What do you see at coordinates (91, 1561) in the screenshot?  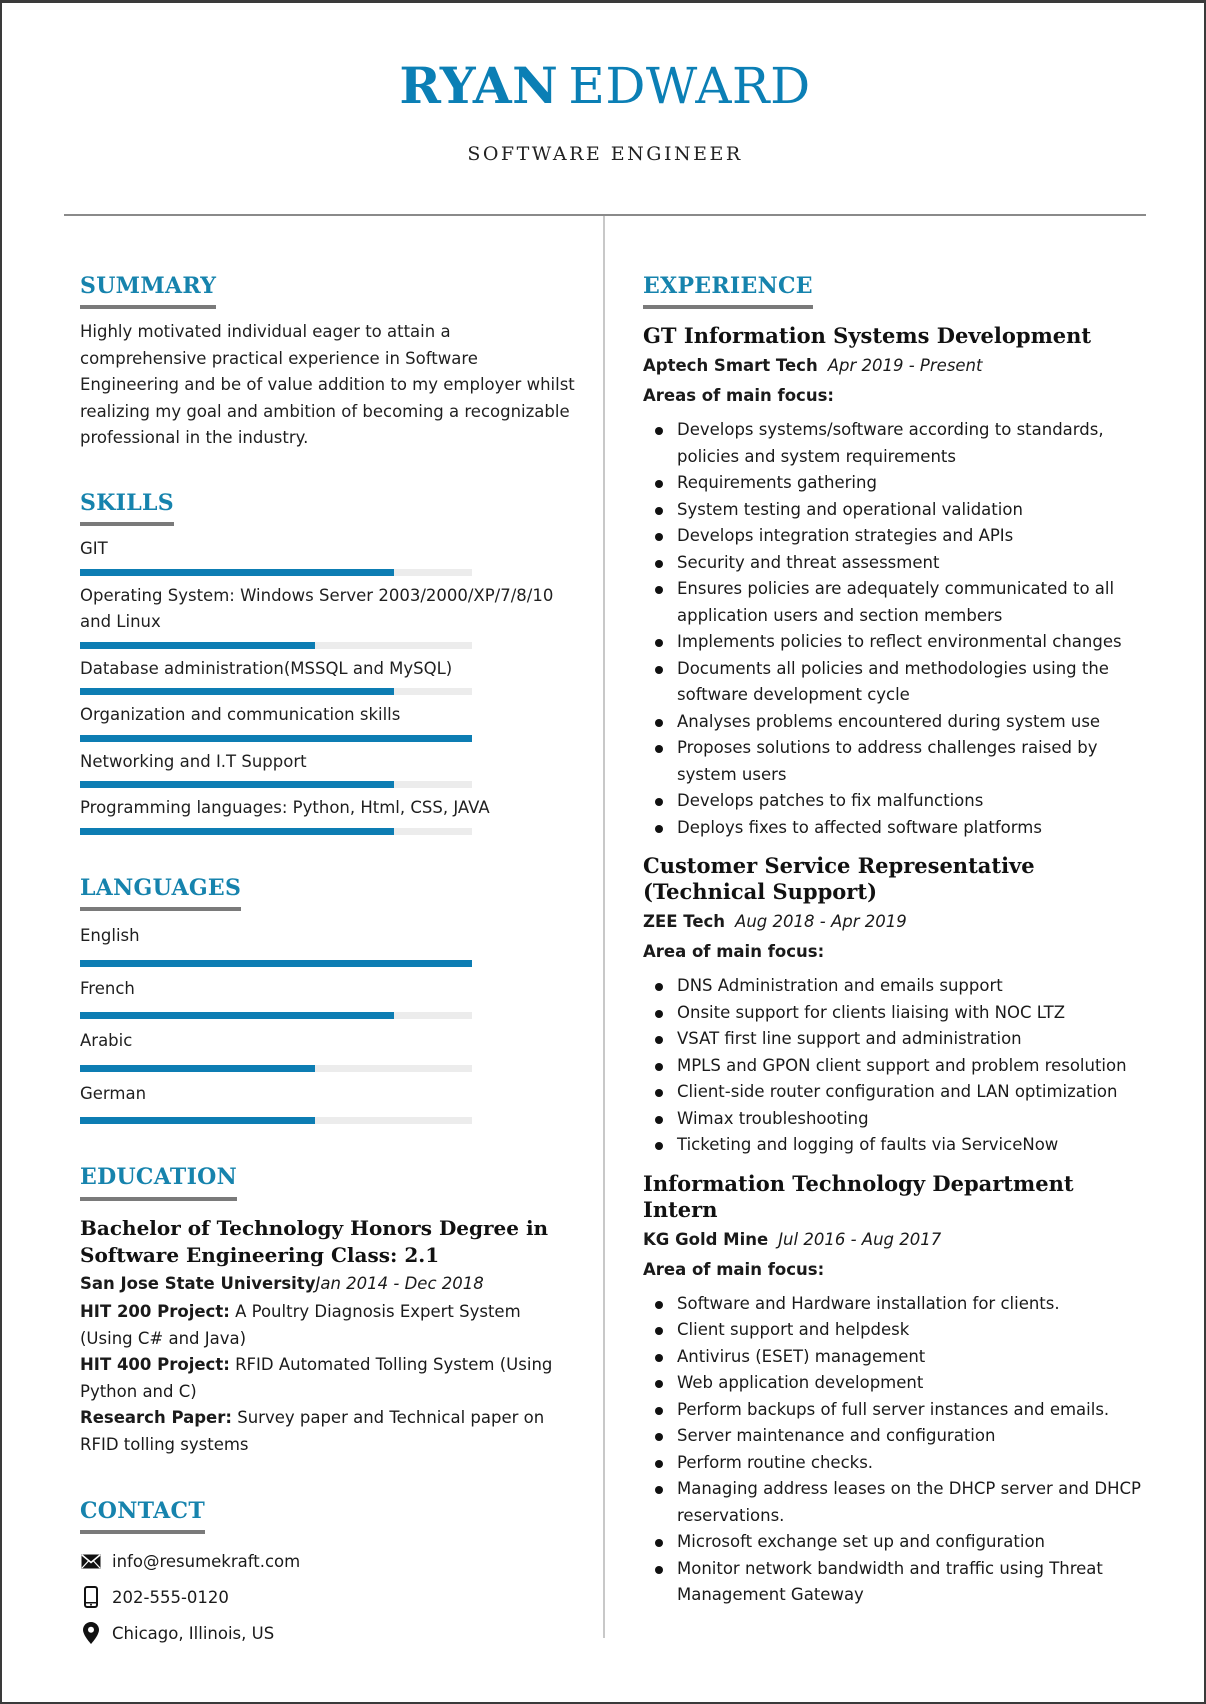 I see `envelope-icon` at bounding box center [91, 1561].